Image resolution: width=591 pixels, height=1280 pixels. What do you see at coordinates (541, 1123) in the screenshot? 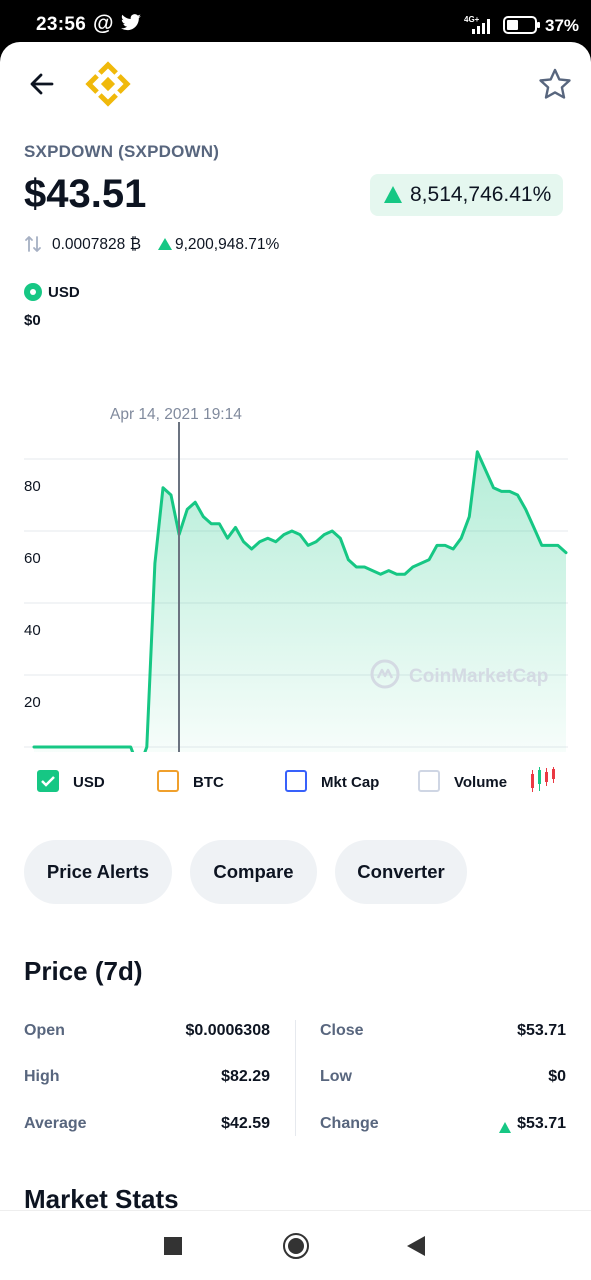
I see `change-value: $53.71` at bounding box center [541, 1123].